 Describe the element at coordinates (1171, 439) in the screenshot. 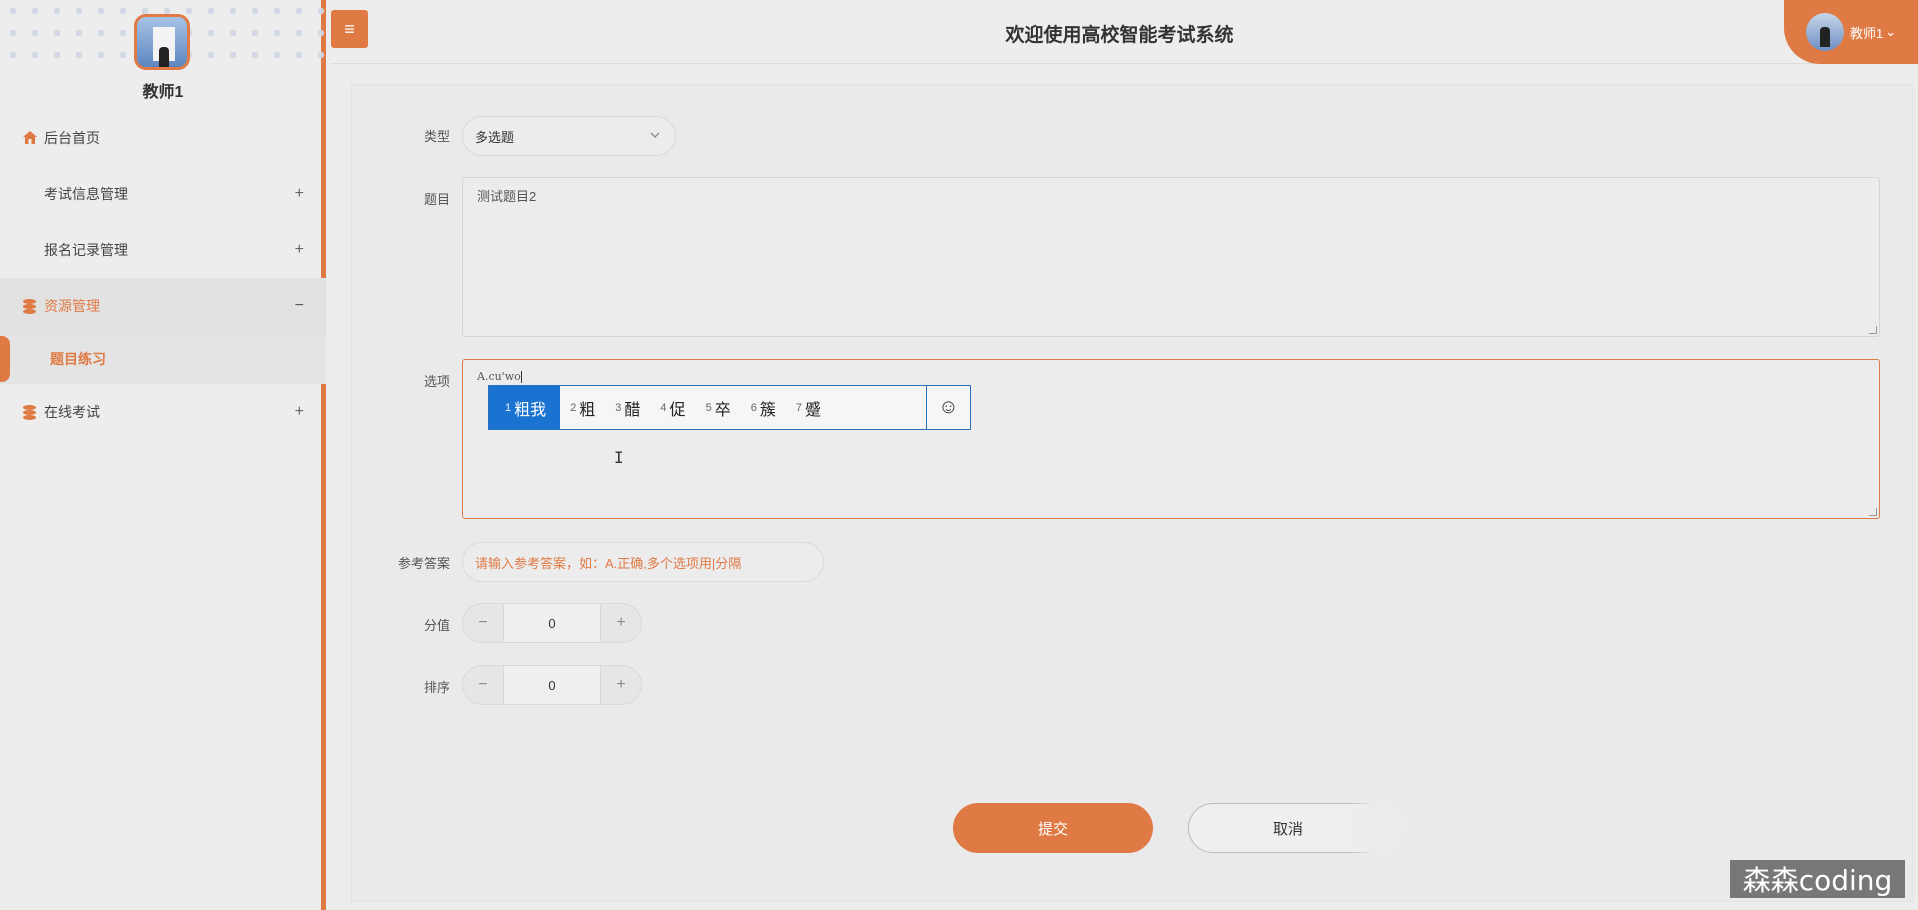

I see `options-textarea: A.cu'wo` at that location.